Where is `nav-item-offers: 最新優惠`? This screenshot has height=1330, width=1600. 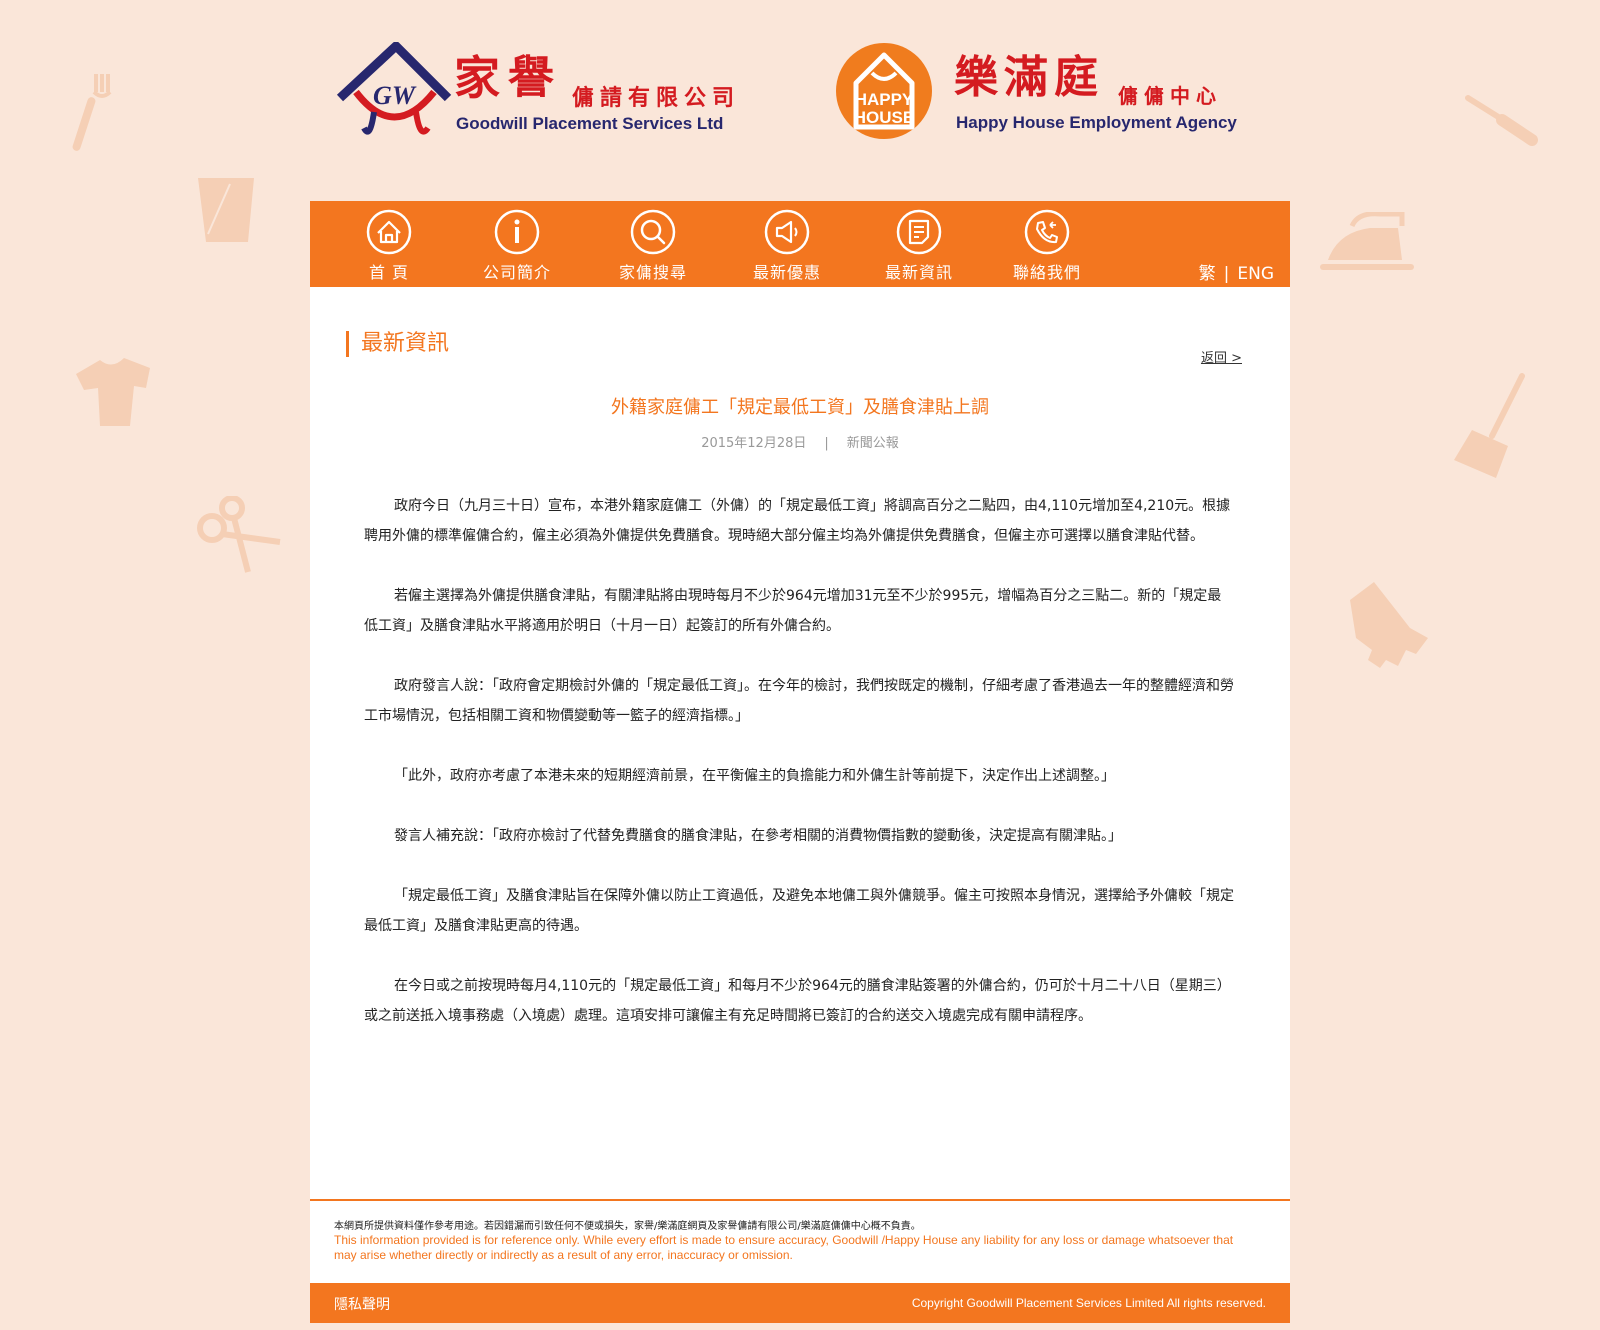
nav-item-offers: 最新優惠 is located at coordinates (787, 246).